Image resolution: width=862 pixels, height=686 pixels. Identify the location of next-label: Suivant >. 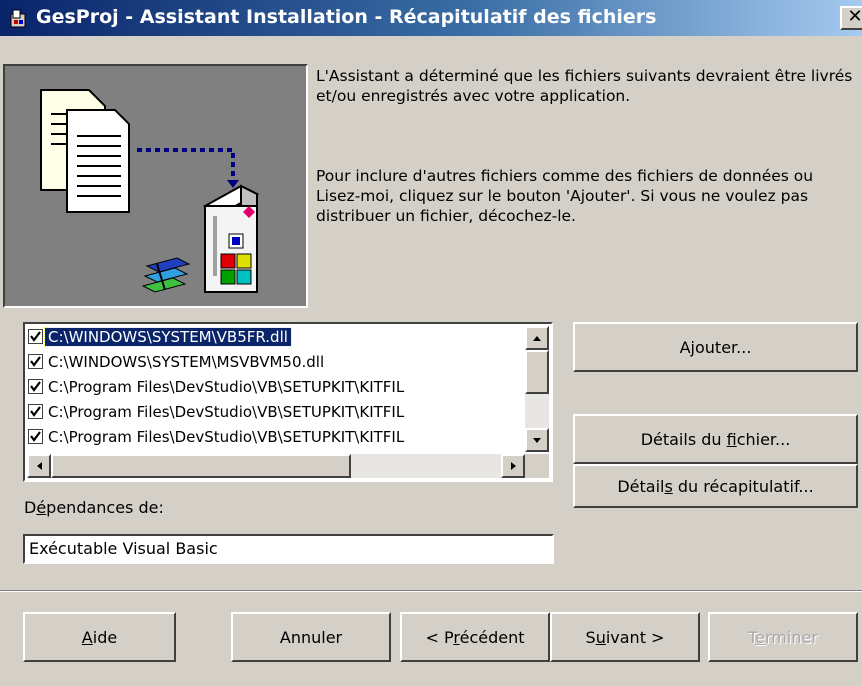
(625, 637).